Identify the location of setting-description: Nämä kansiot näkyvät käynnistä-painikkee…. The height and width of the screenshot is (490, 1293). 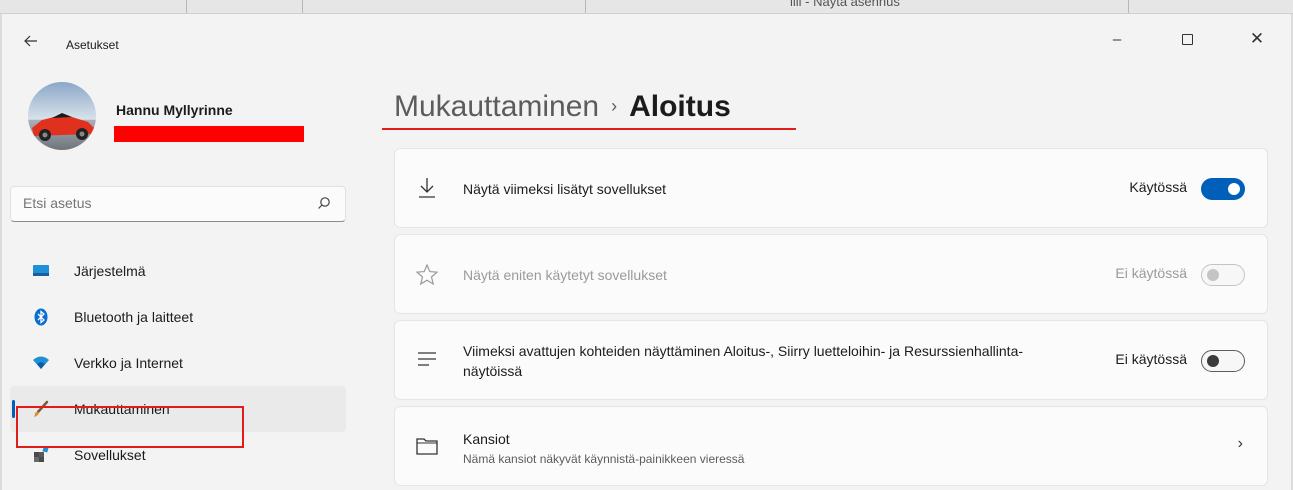
(604, 459).